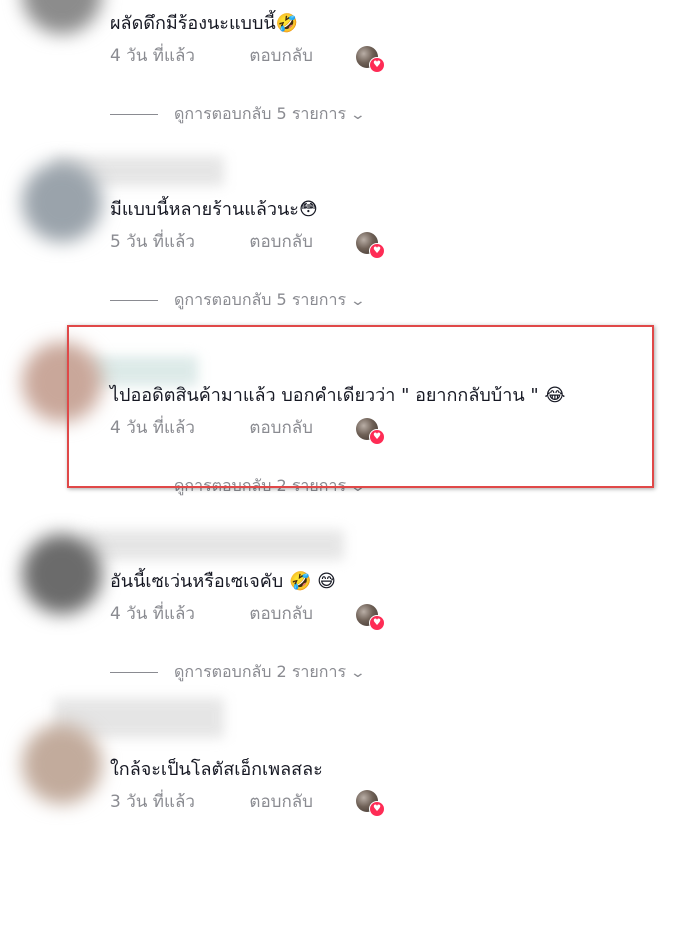  What do you see at coordinates (204, 23) in the screenshot?
I see `comment-text: ผลัดดึกมีร้องนะแบบนี้🤣` at bounding box center [204, 23].